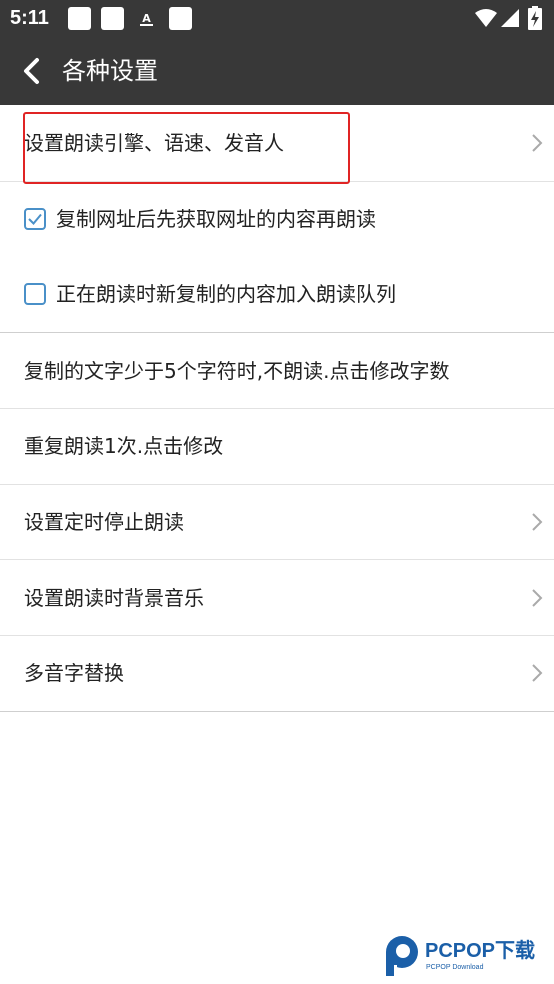 This screenshot has height=984, width=554. I want to click on setting-row-queue: 正在朗读时新复制的内容加入朗读队列, so click(277, 294).